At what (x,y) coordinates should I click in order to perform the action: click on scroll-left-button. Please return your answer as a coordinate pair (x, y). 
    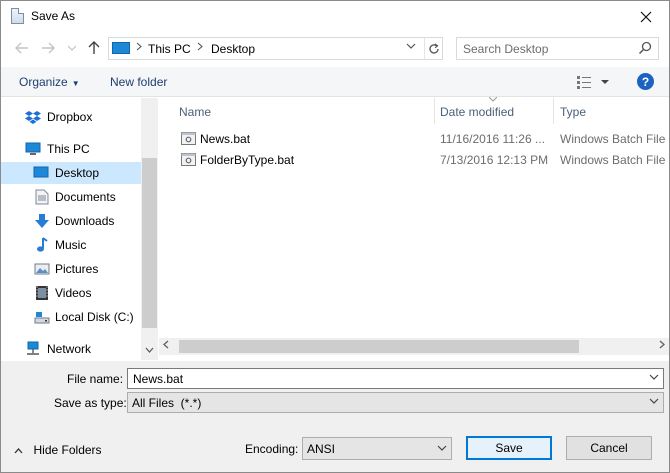
    Looking at the image, I should click on (166, 346).